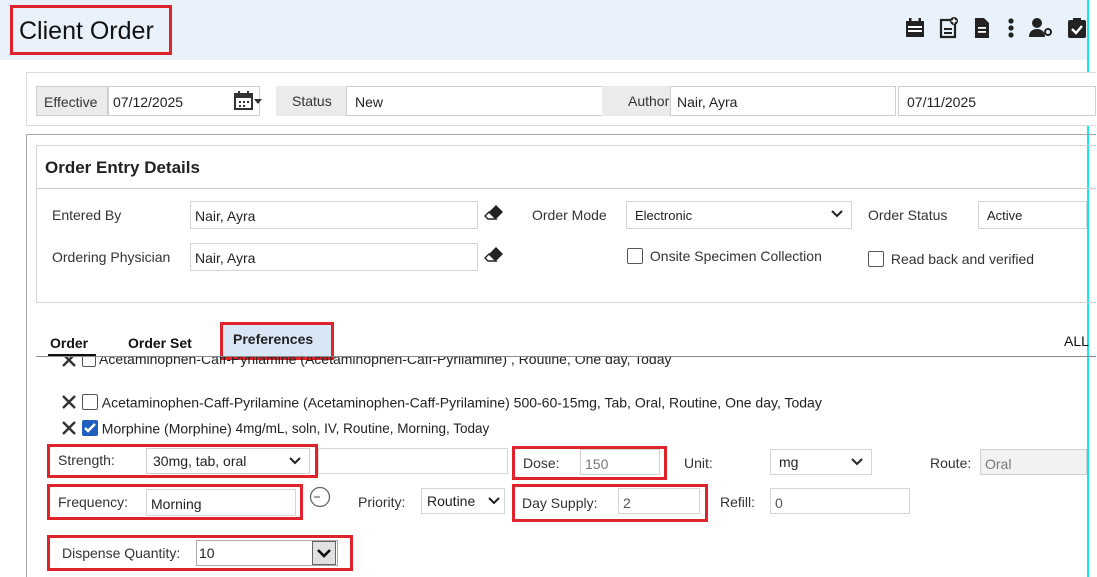 The image size is (1097, 577). What do you see at coordinates (451, 501) in the screenshot?
I see `priority-value: Routine` at bounding box center [451, 501].